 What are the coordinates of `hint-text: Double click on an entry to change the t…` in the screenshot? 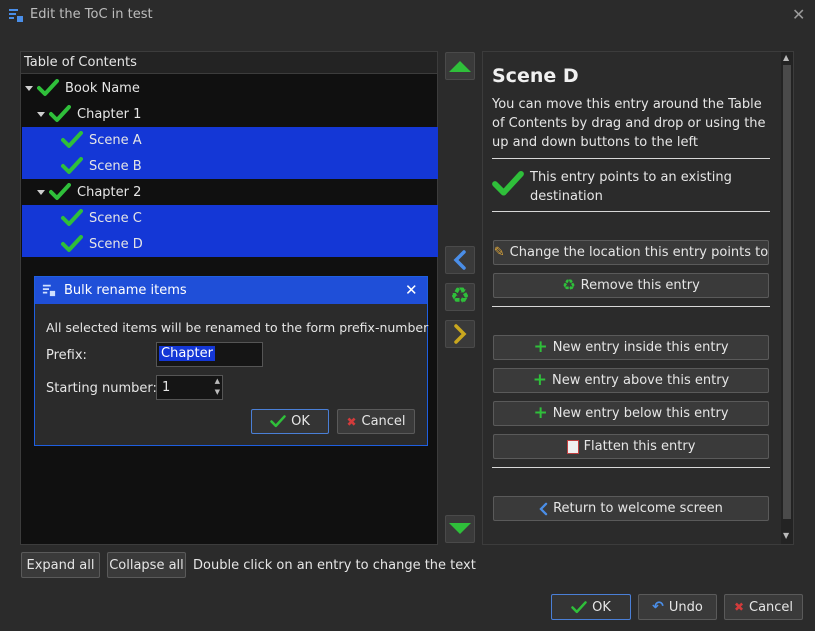 It's located at (334, 565).